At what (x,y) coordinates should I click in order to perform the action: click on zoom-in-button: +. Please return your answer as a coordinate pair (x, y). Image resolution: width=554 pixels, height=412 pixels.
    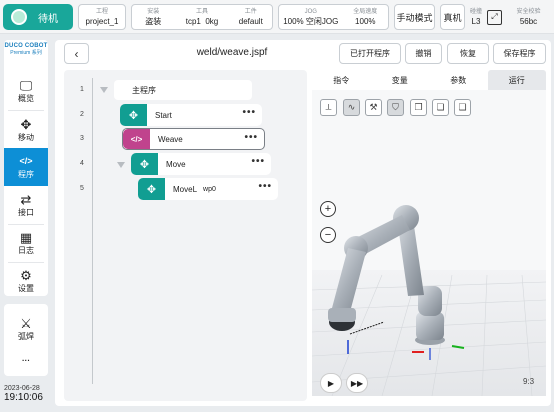
    Looking at the image, I should click on (328, 209).